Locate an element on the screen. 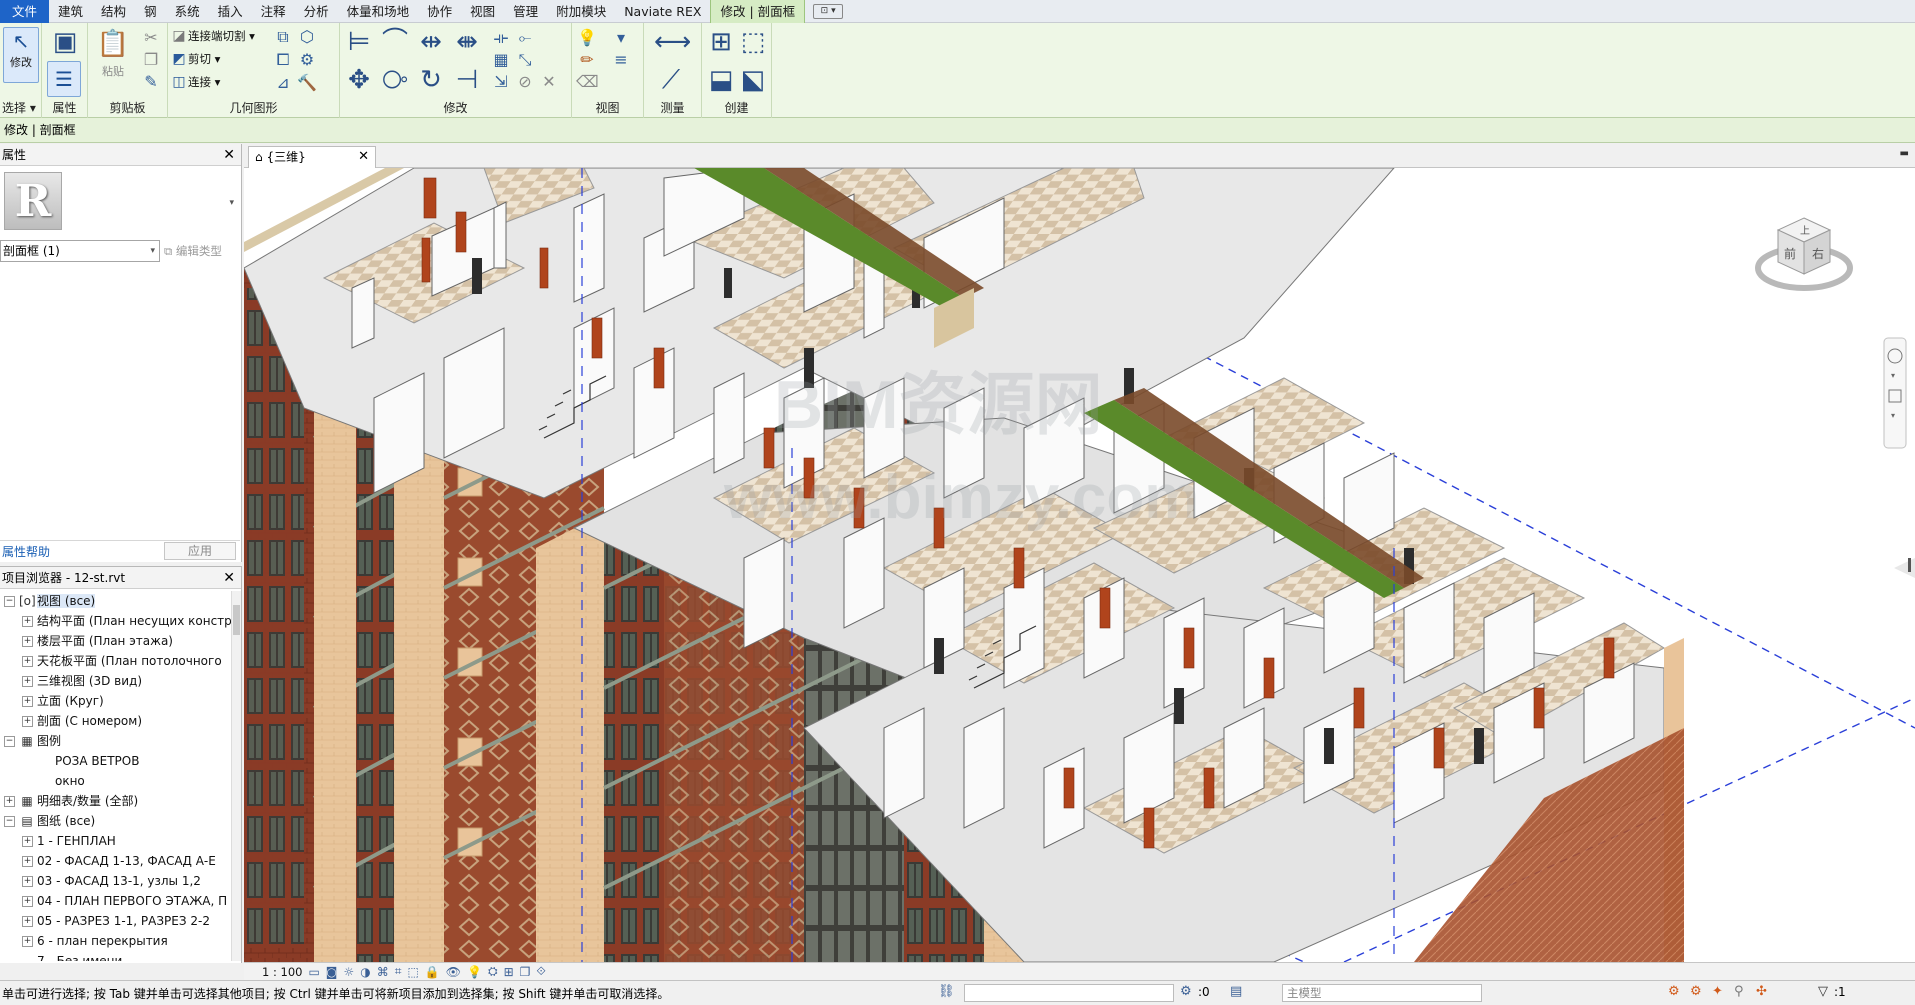 The image size is (1915, 1005). scale-icon: ⤡ is located at coordinates (525, 60).